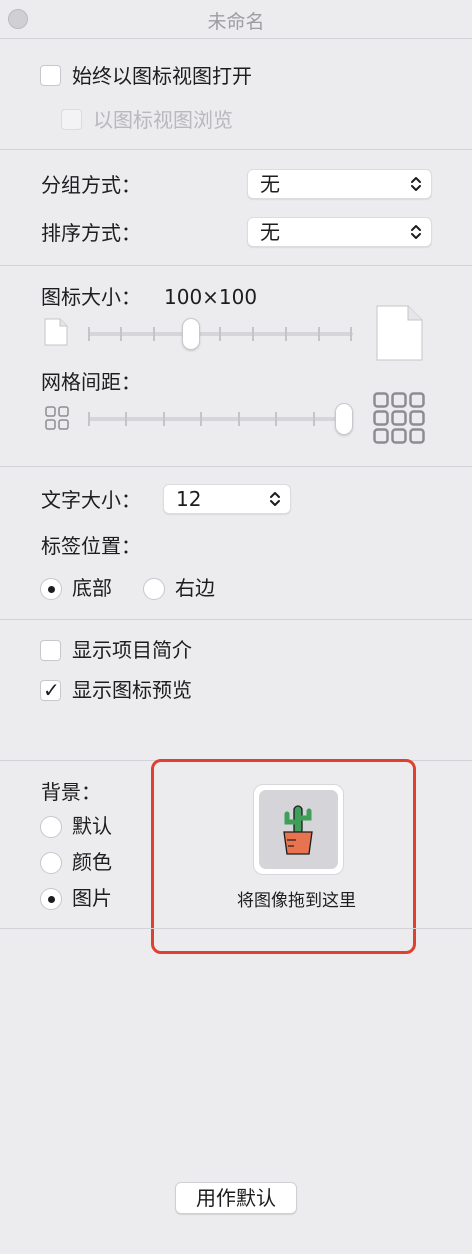 This screenshot has height=1254, width=472. What do you see at coordinates (56, 332) in the screenshot?
I see `small-document-icon` at bounding box center [56, 332].